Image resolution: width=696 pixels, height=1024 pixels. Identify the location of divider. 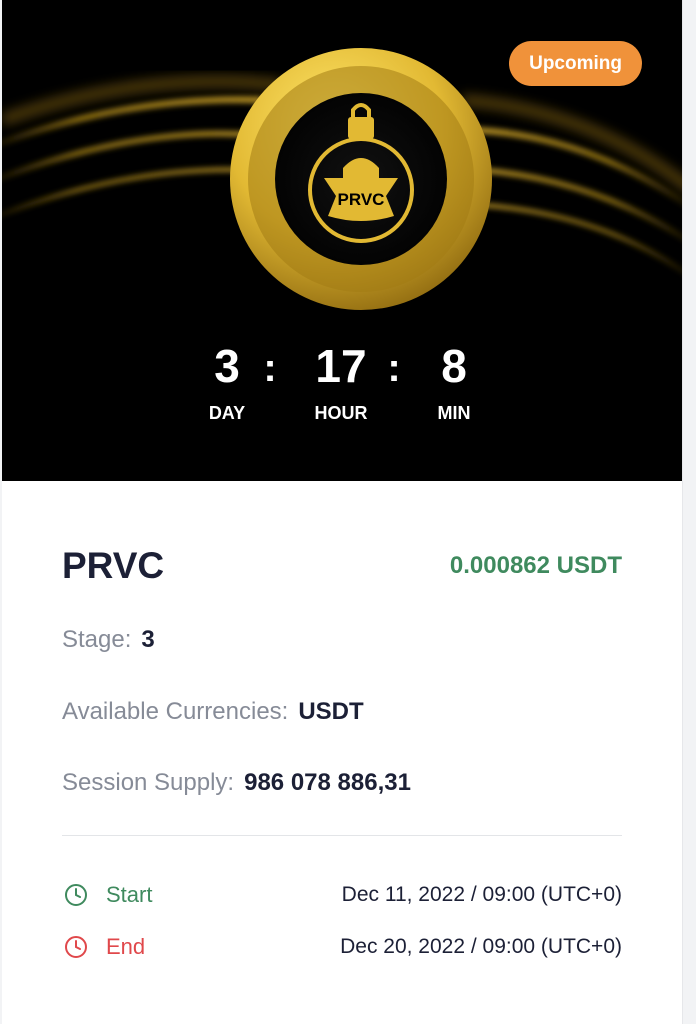
(342, 835).